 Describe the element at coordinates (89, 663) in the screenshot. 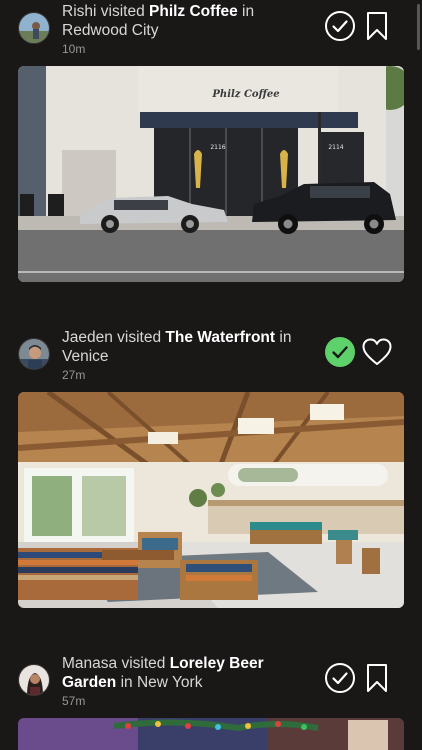

I see `user-name: Manasa` at that location.